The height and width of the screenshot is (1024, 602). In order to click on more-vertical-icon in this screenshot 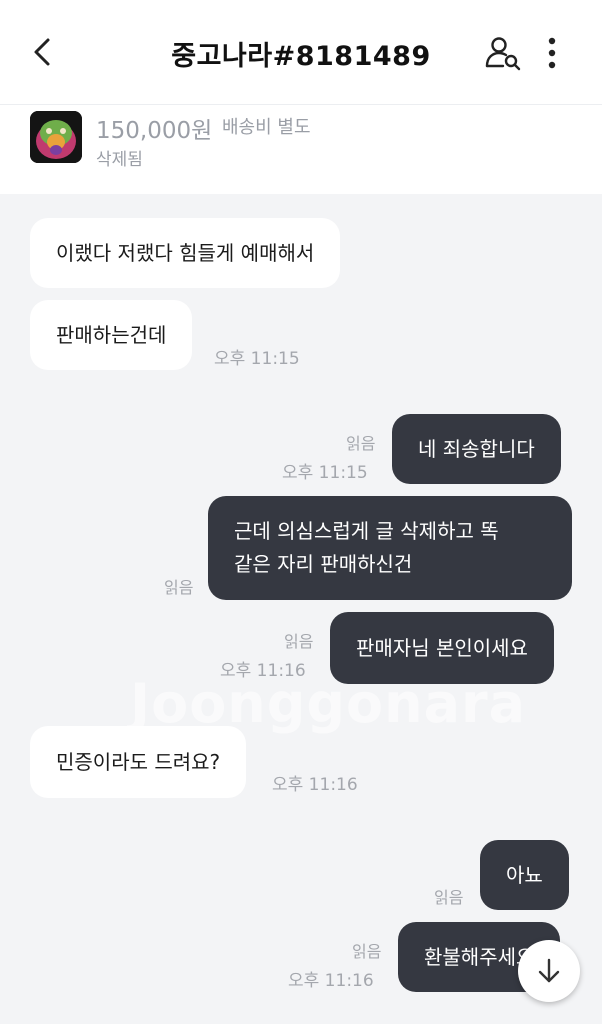, I will do `click(552, 53)`.